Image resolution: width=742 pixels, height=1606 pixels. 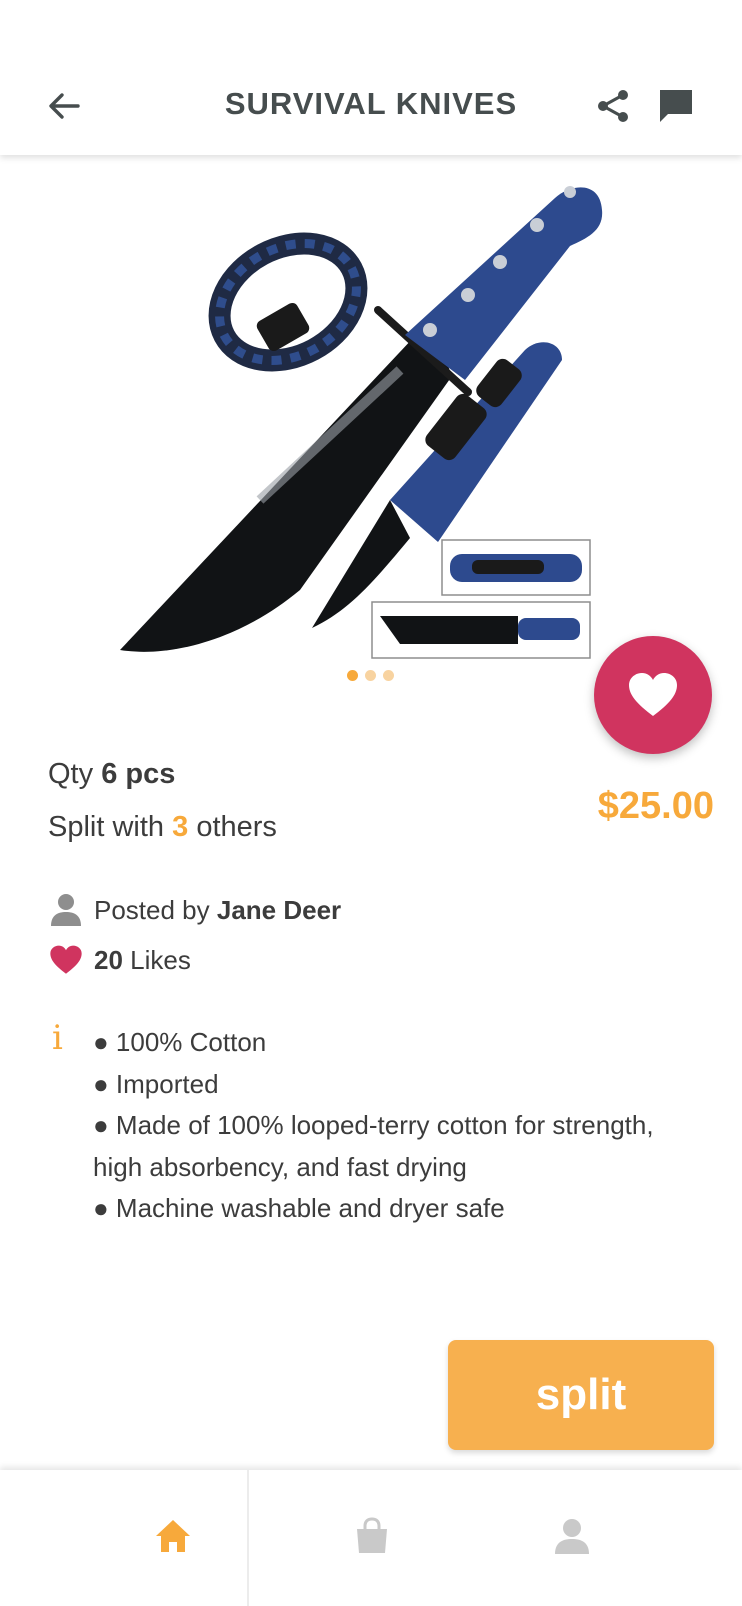 I want to click on quantity-info: Qty 6 pcs, so click(x=111, y=774).